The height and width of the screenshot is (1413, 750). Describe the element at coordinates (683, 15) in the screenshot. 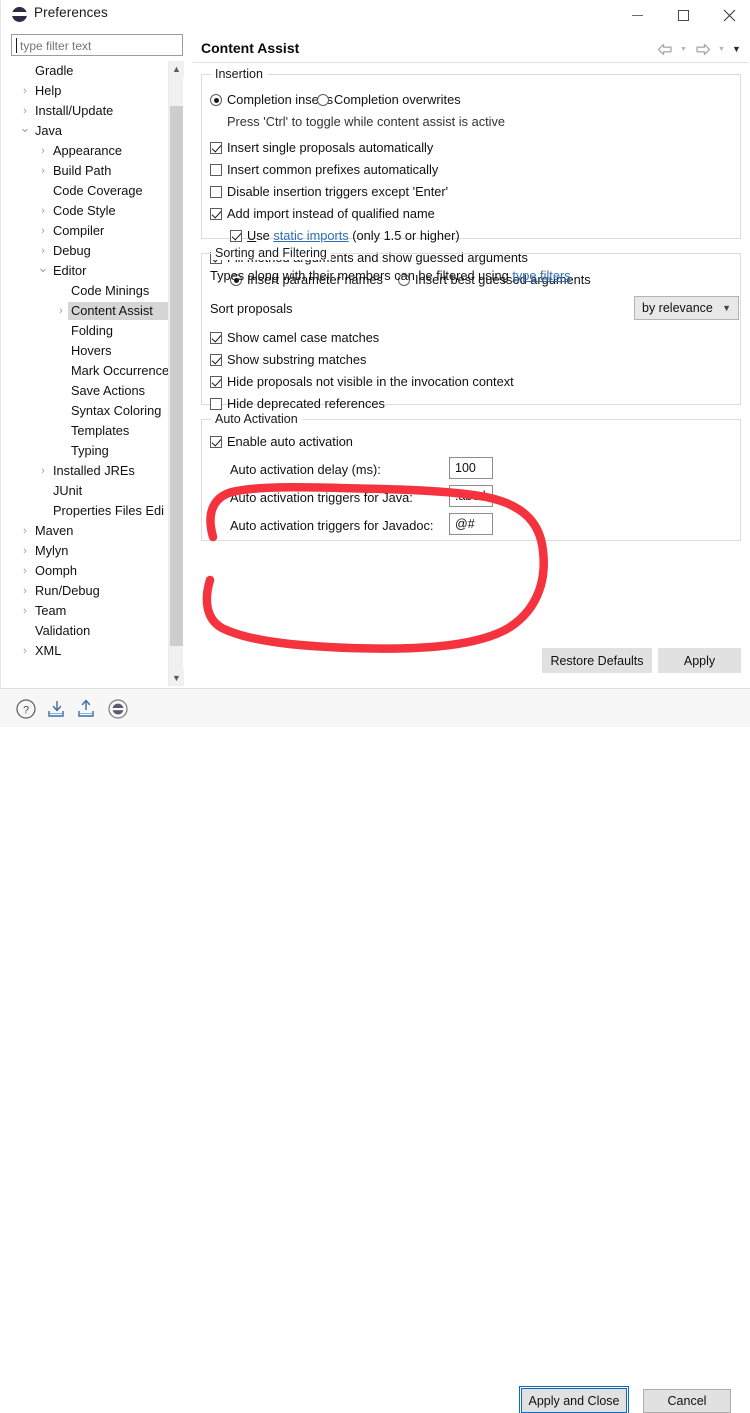

I see `maximize-button` at that location.